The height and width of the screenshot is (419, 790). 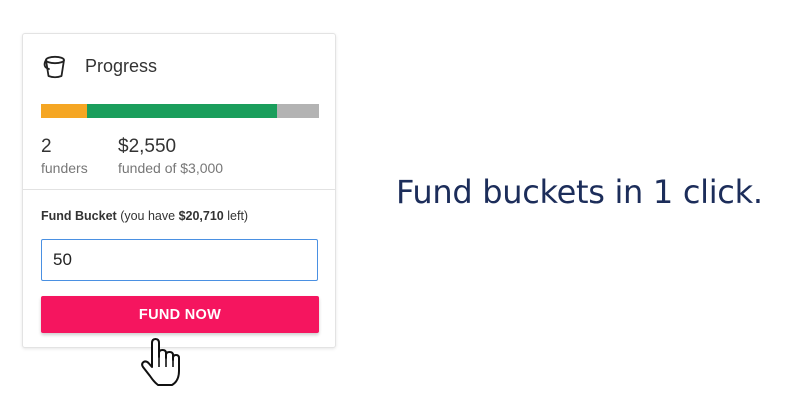 I want to click on funders-stat: 2 funders, so click(x=64, y=156).